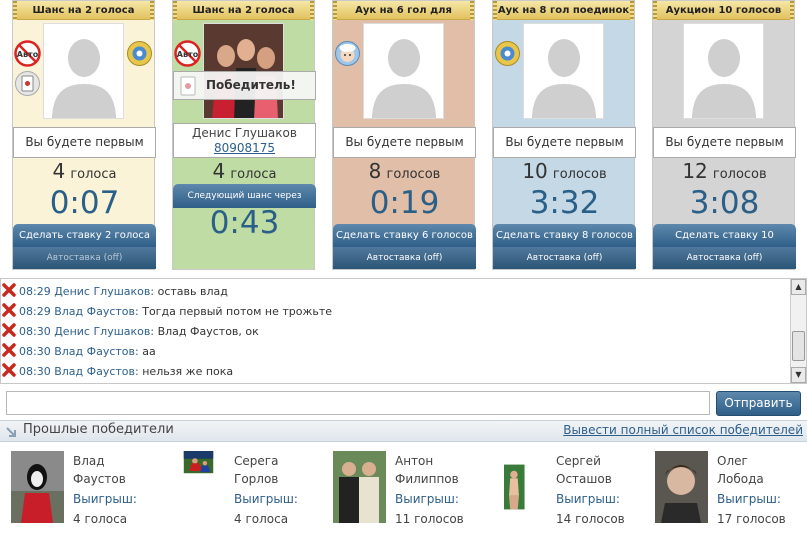 This screenshot has width=807, height=541. Describe the element at coordinates (244, 223) in the screenshot. I see `countdown-timer: 0:43` at that location.